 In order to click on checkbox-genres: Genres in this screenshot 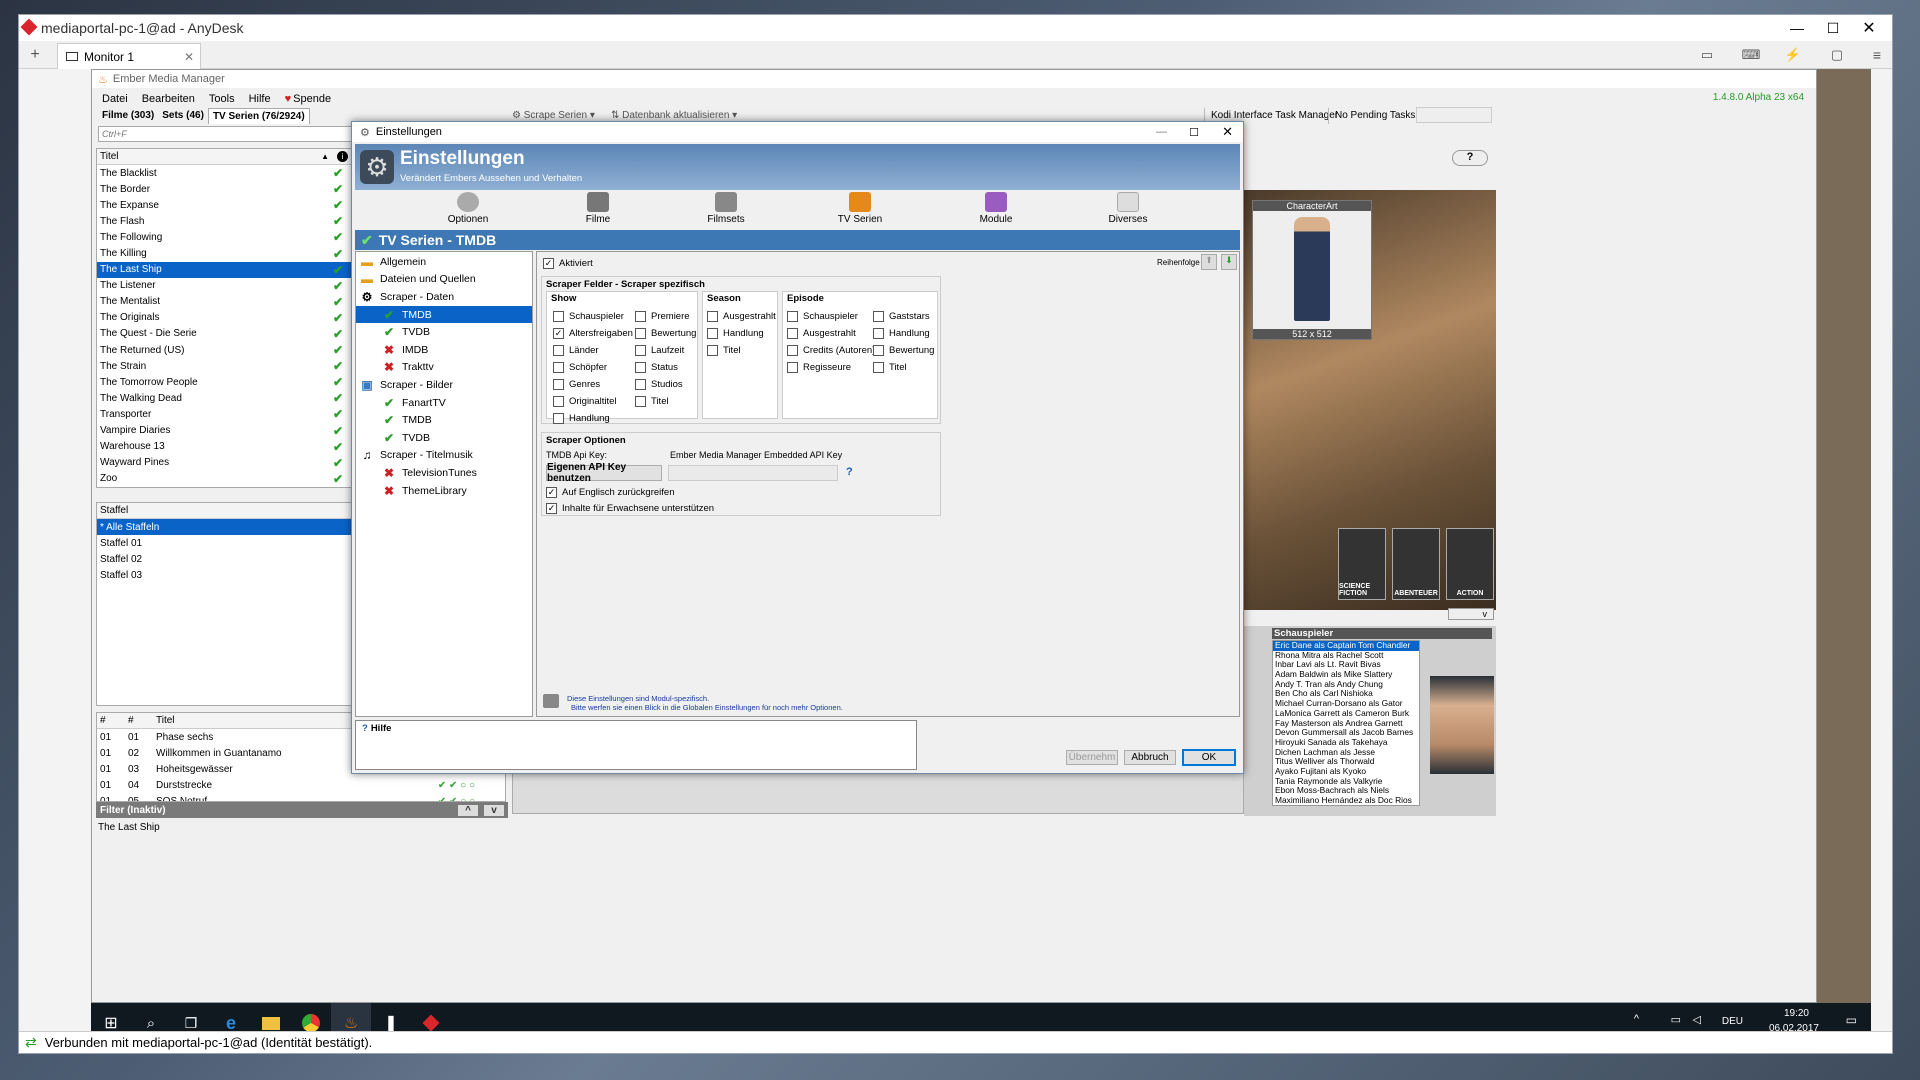, I will do `click(593, 384)`.